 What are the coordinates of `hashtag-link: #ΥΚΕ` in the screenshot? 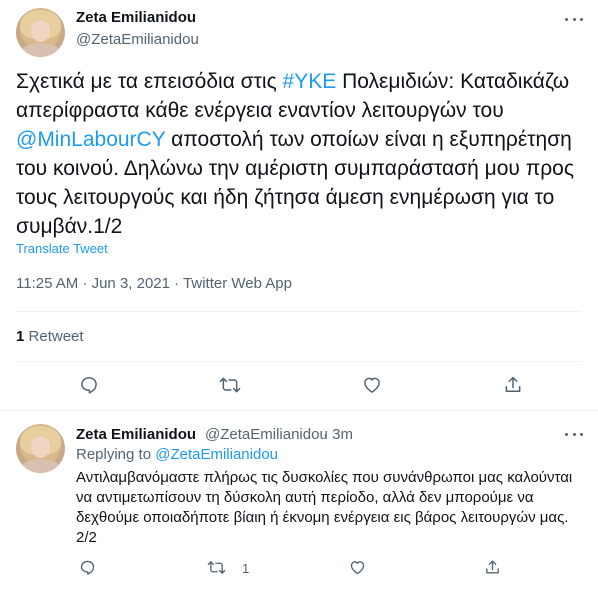 It's located at (310, 81).